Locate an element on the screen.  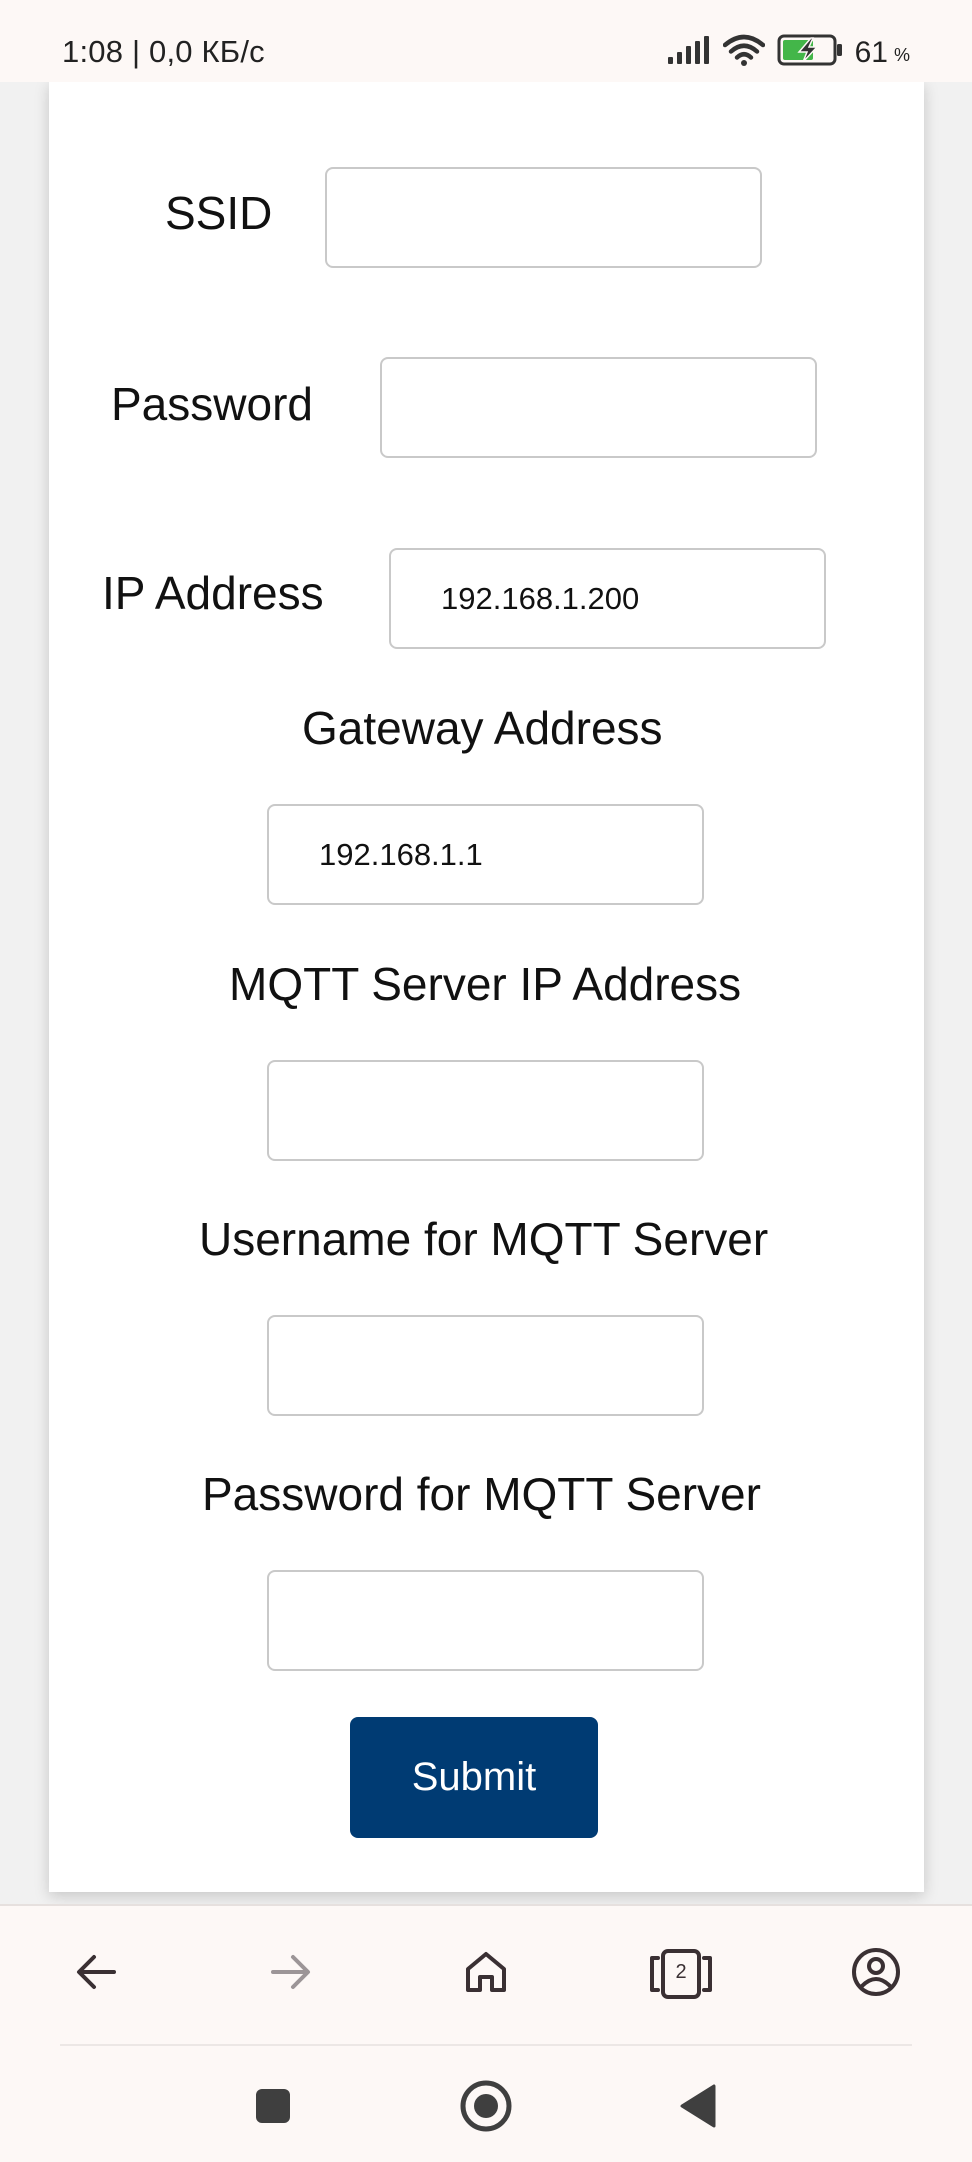
battery-charging-icon is located at coordinates (810, 52).